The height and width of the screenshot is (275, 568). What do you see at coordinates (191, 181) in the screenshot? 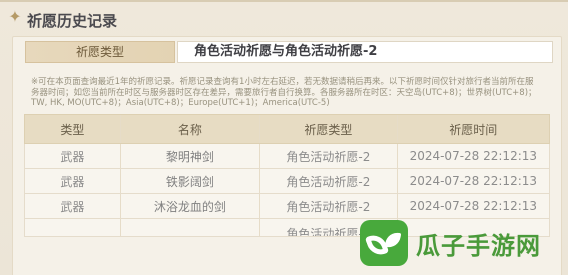
I see `cell-name: 铁影阔剑` at bounding box center [191, 181].